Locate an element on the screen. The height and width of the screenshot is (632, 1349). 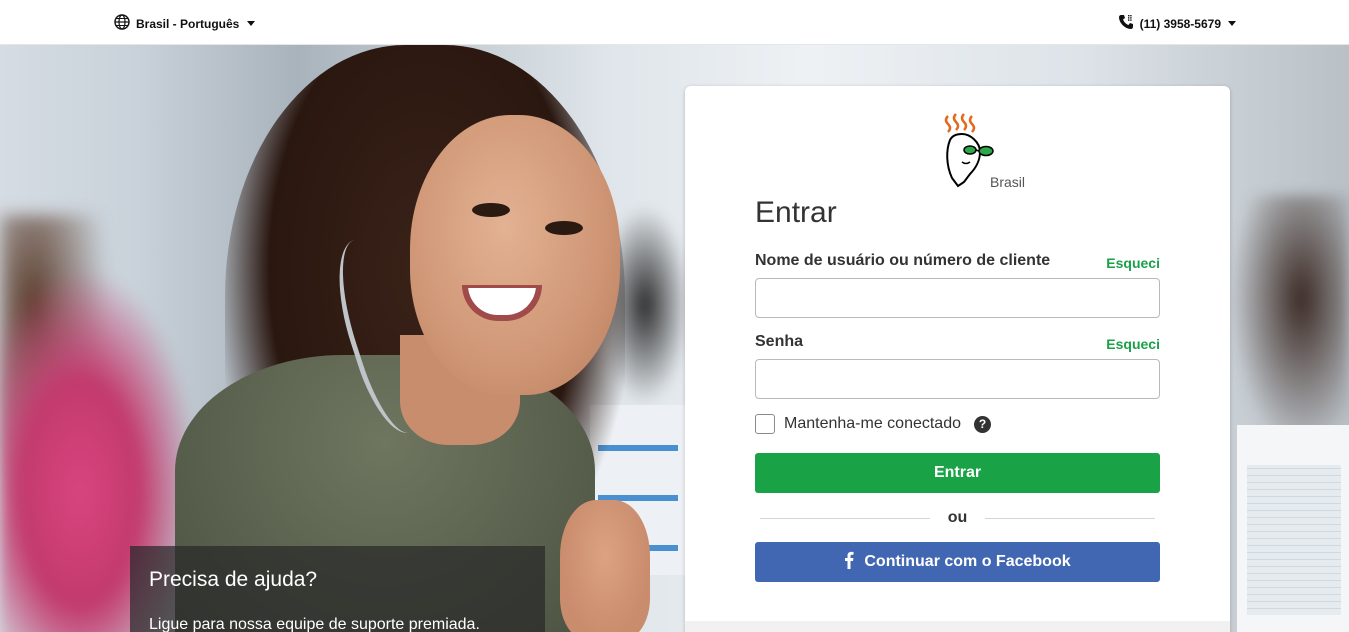
question-icon: ? is located at coordinates (982, 424).